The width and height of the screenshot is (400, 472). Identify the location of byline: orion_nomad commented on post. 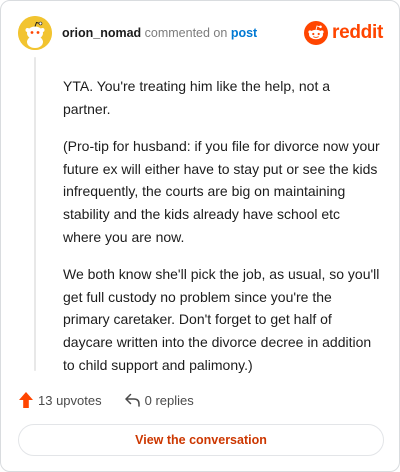
(159, 33).